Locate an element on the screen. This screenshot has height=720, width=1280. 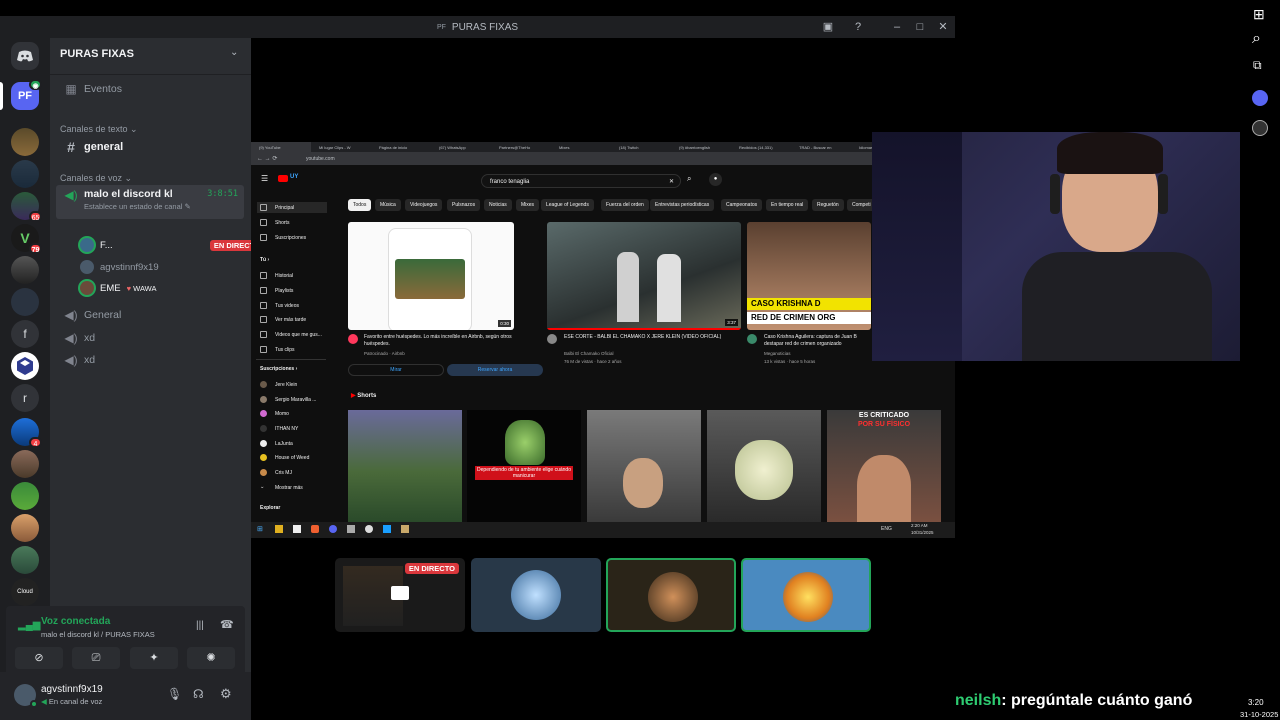
watch-button: Mirar is located at coordinates (396, 370).